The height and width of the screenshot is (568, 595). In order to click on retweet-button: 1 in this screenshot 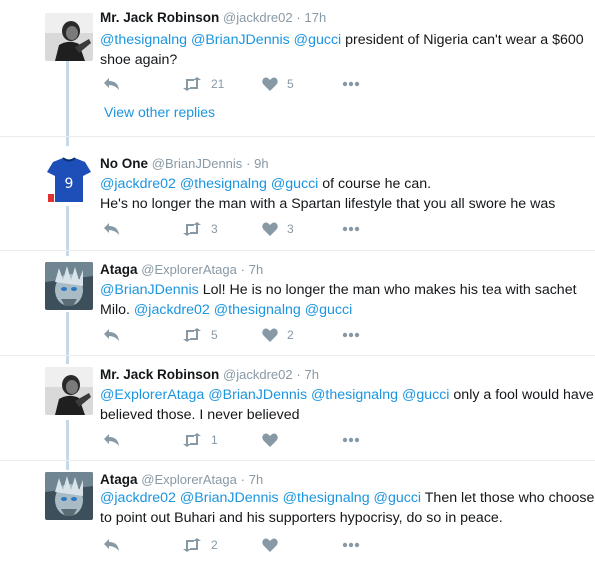, I will do `click(200, 440)`.